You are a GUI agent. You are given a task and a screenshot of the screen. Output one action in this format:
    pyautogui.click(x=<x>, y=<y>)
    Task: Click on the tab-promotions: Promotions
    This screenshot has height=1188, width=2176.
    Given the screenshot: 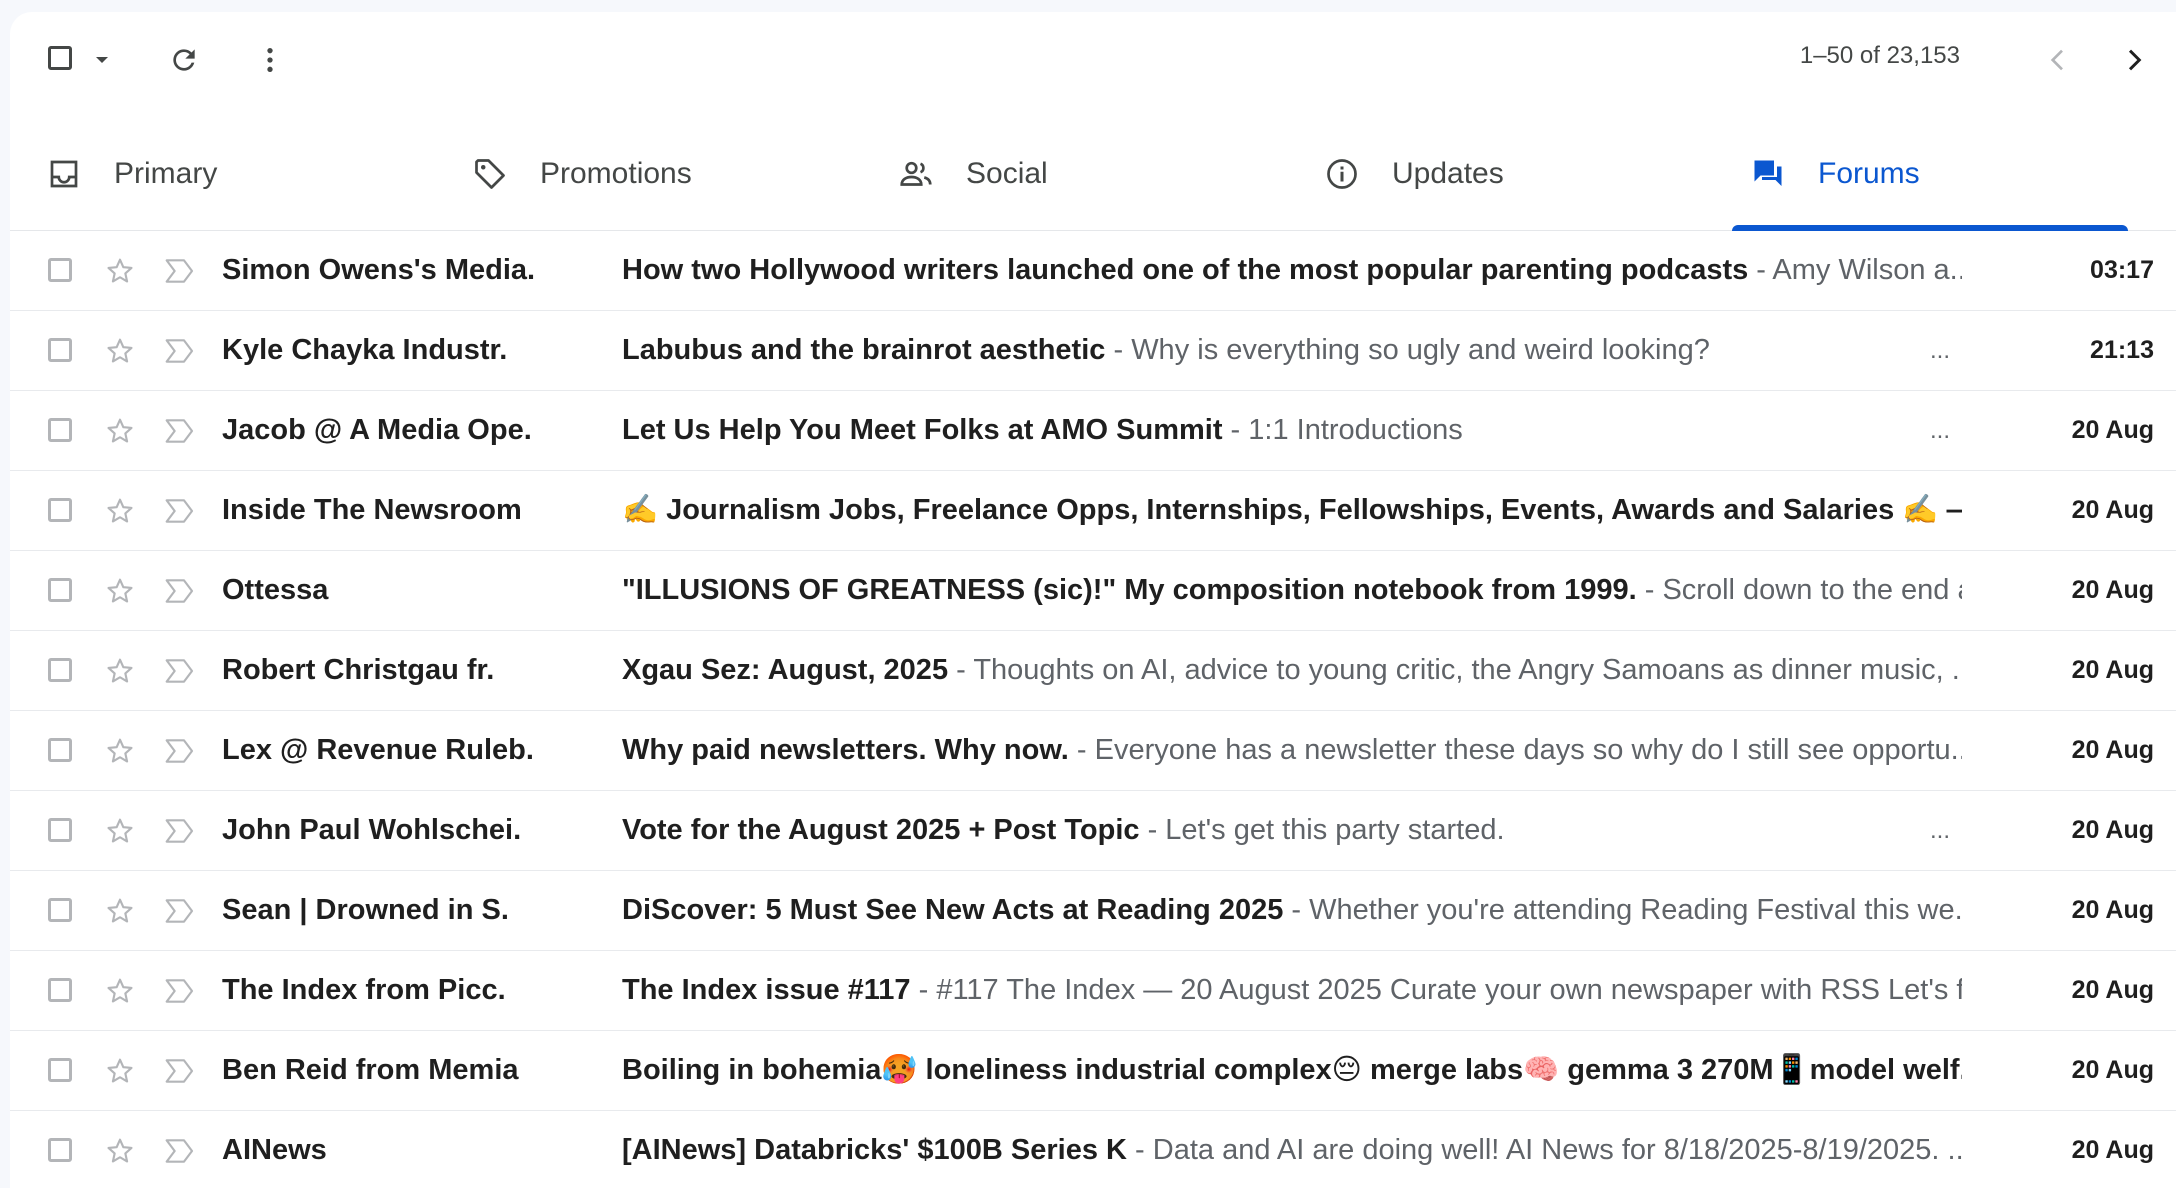 What is the action you would take?
    pyautogui.click(x=649, y=174)
    